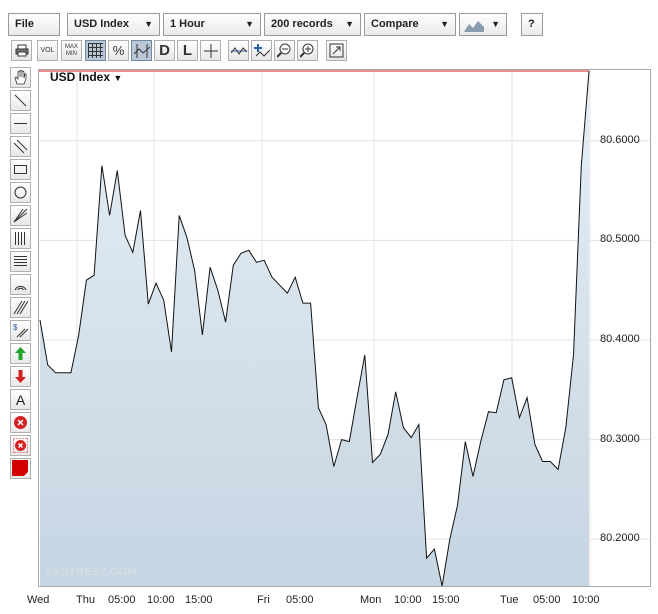 Image resolution: width=658 pixels, height=614 pixels. What do you see at coordinates (20, 330) in the screenshot?
I see `dollar-channel-tool: $` at bounding box center [20, 330].